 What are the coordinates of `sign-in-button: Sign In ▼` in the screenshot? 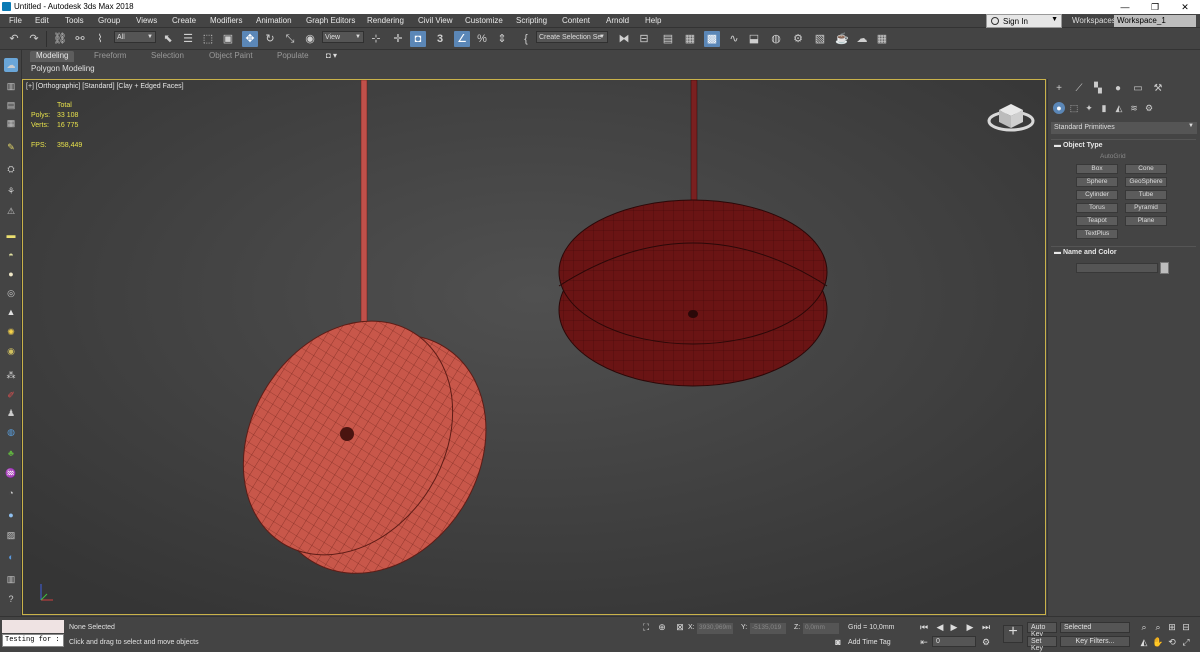 It's located at (1024, 21).